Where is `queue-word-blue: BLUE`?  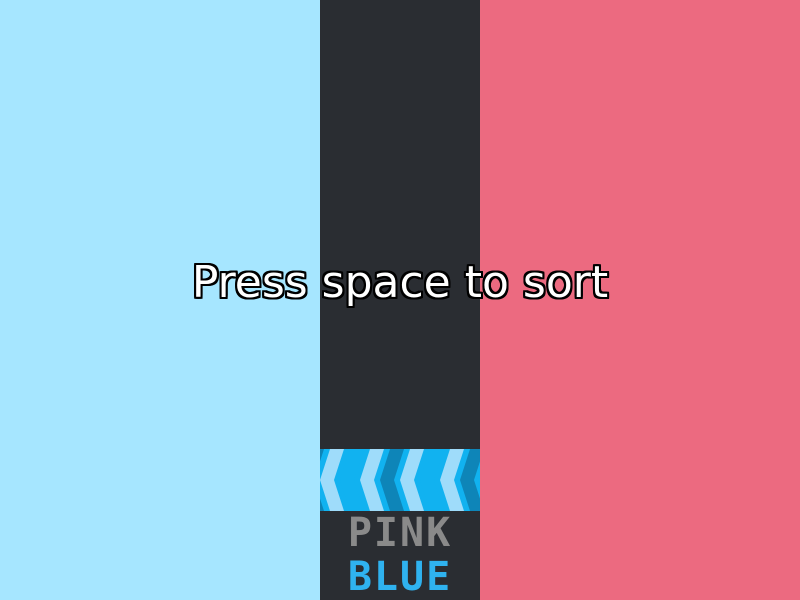 queue-word-blue: BLUE is located at coordinates (400, 577).